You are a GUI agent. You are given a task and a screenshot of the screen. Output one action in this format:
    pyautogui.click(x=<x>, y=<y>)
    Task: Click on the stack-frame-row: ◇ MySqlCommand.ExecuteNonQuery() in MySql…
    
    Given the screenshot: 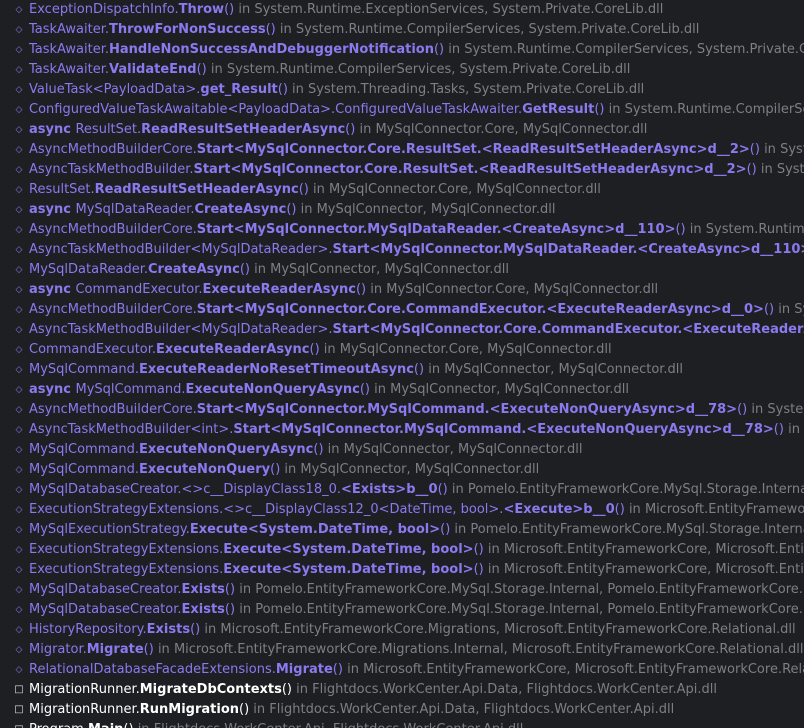 What is the action you would take?
    pyautogui.click(x=402, y=470)
    